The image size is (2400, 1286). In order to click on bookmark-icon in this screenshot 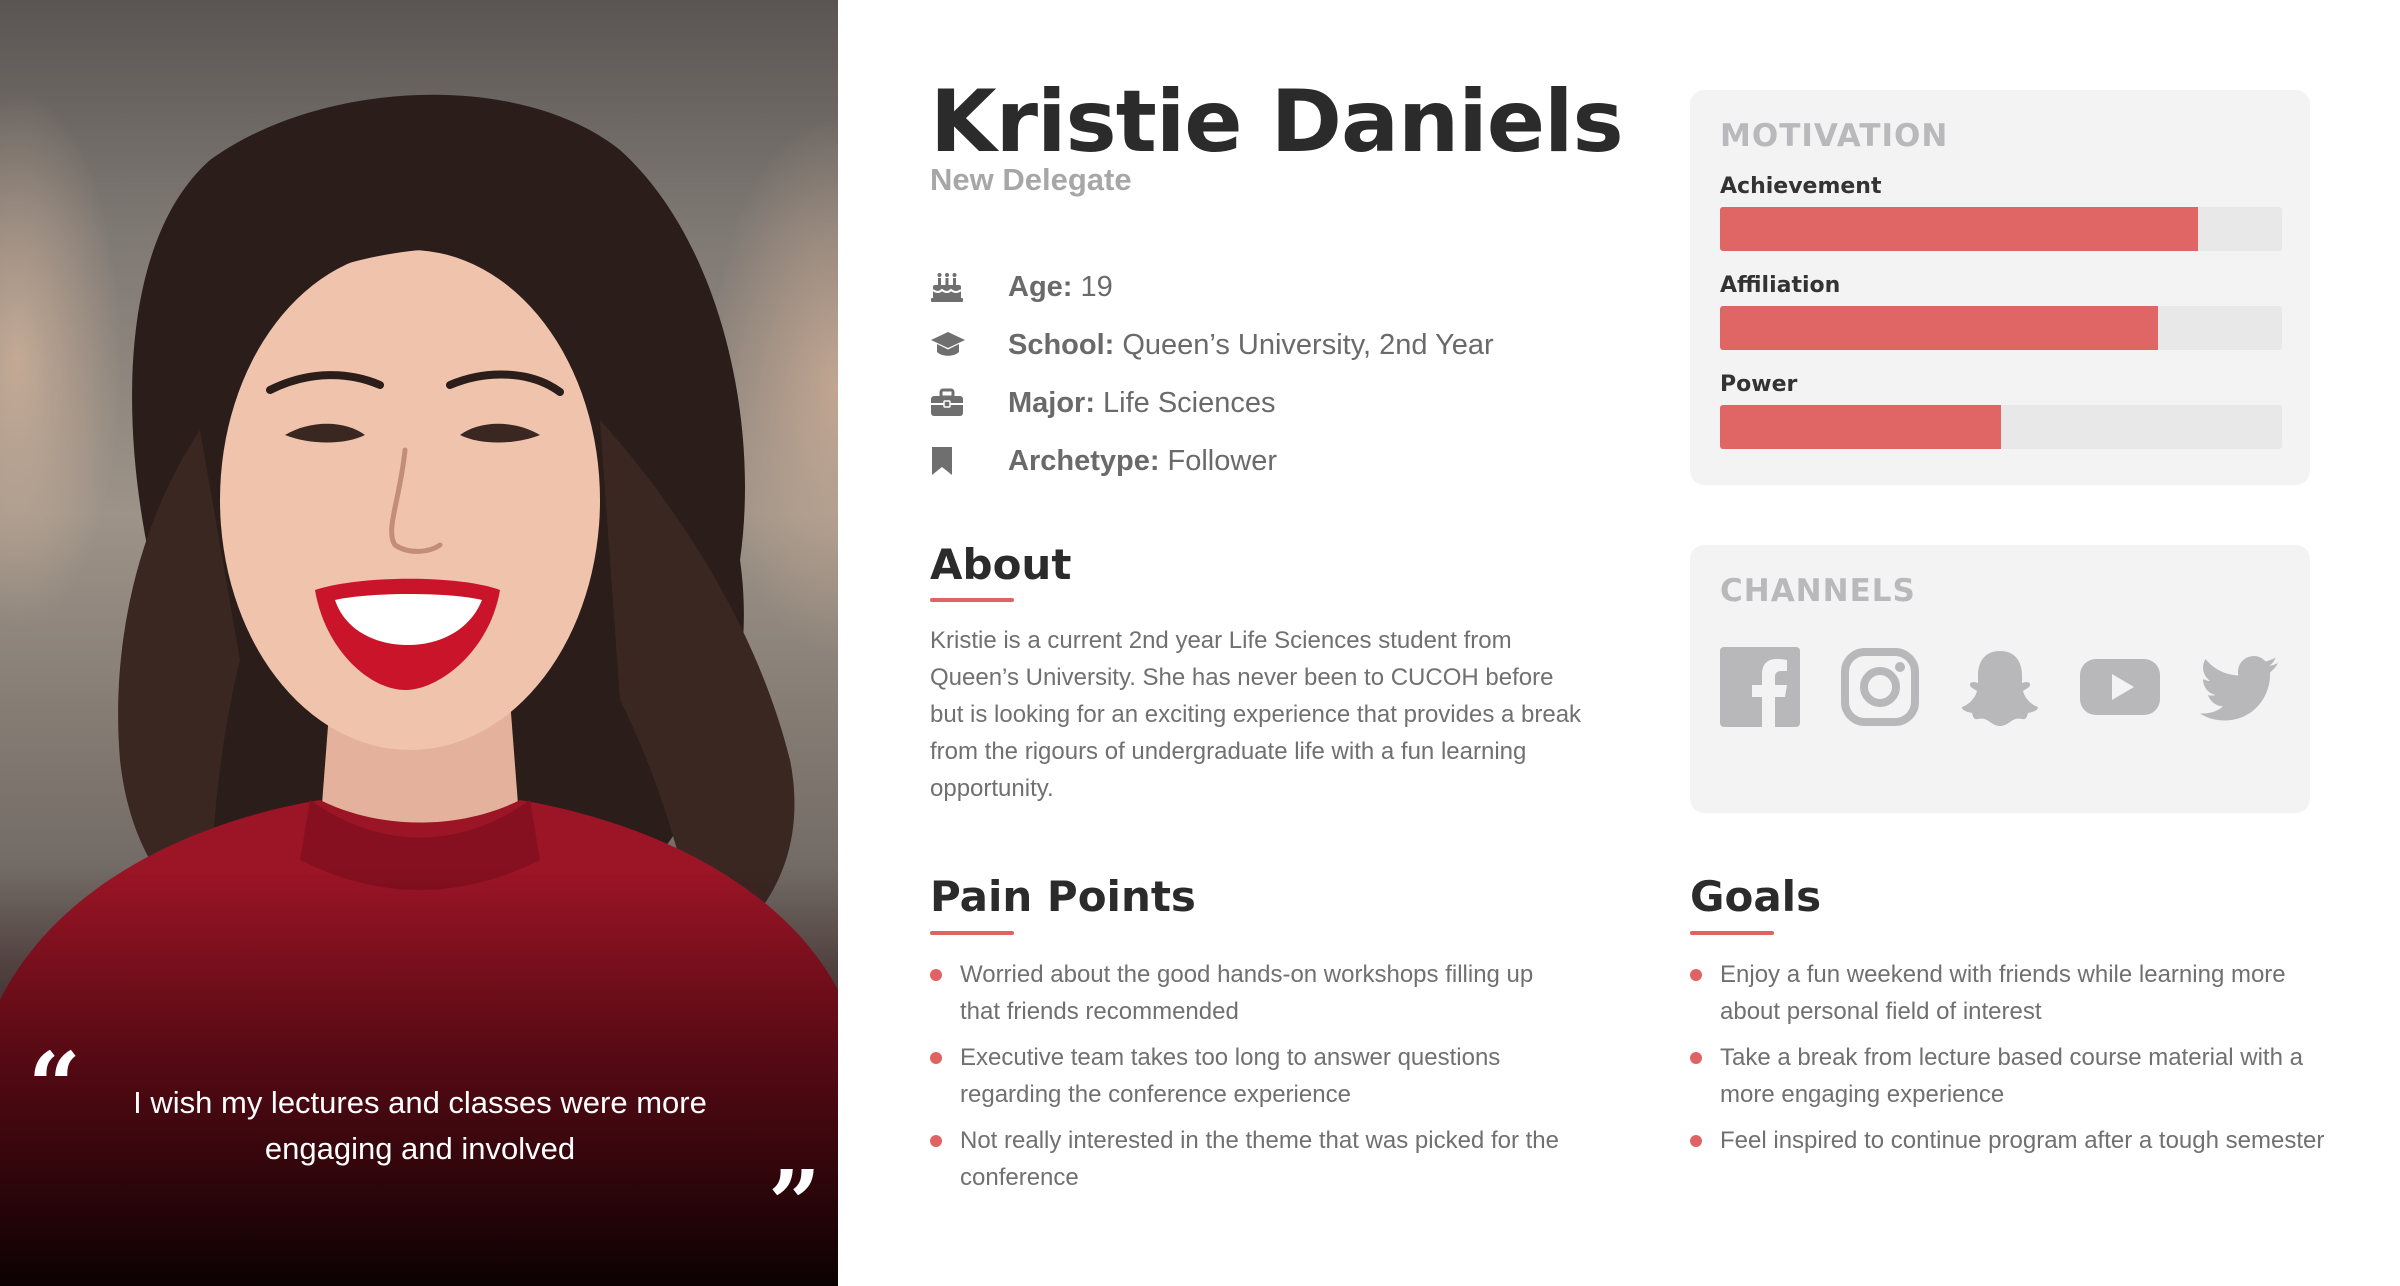, I will do `click(952, 461)`.